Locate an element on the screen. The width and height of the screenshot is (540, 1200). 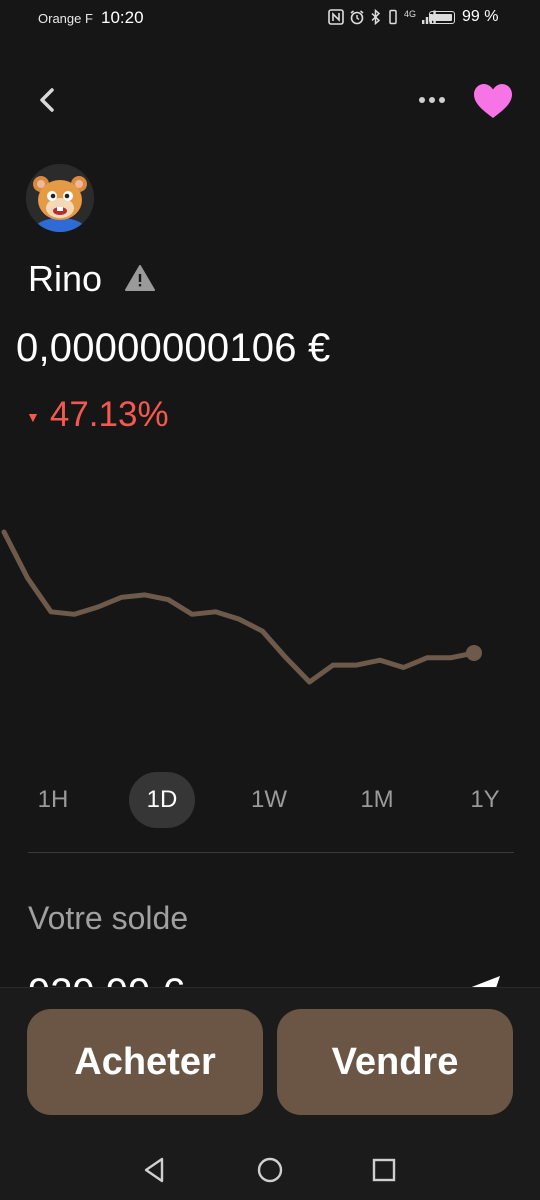
battery-charging-icon is located at coordinates (442, 17).